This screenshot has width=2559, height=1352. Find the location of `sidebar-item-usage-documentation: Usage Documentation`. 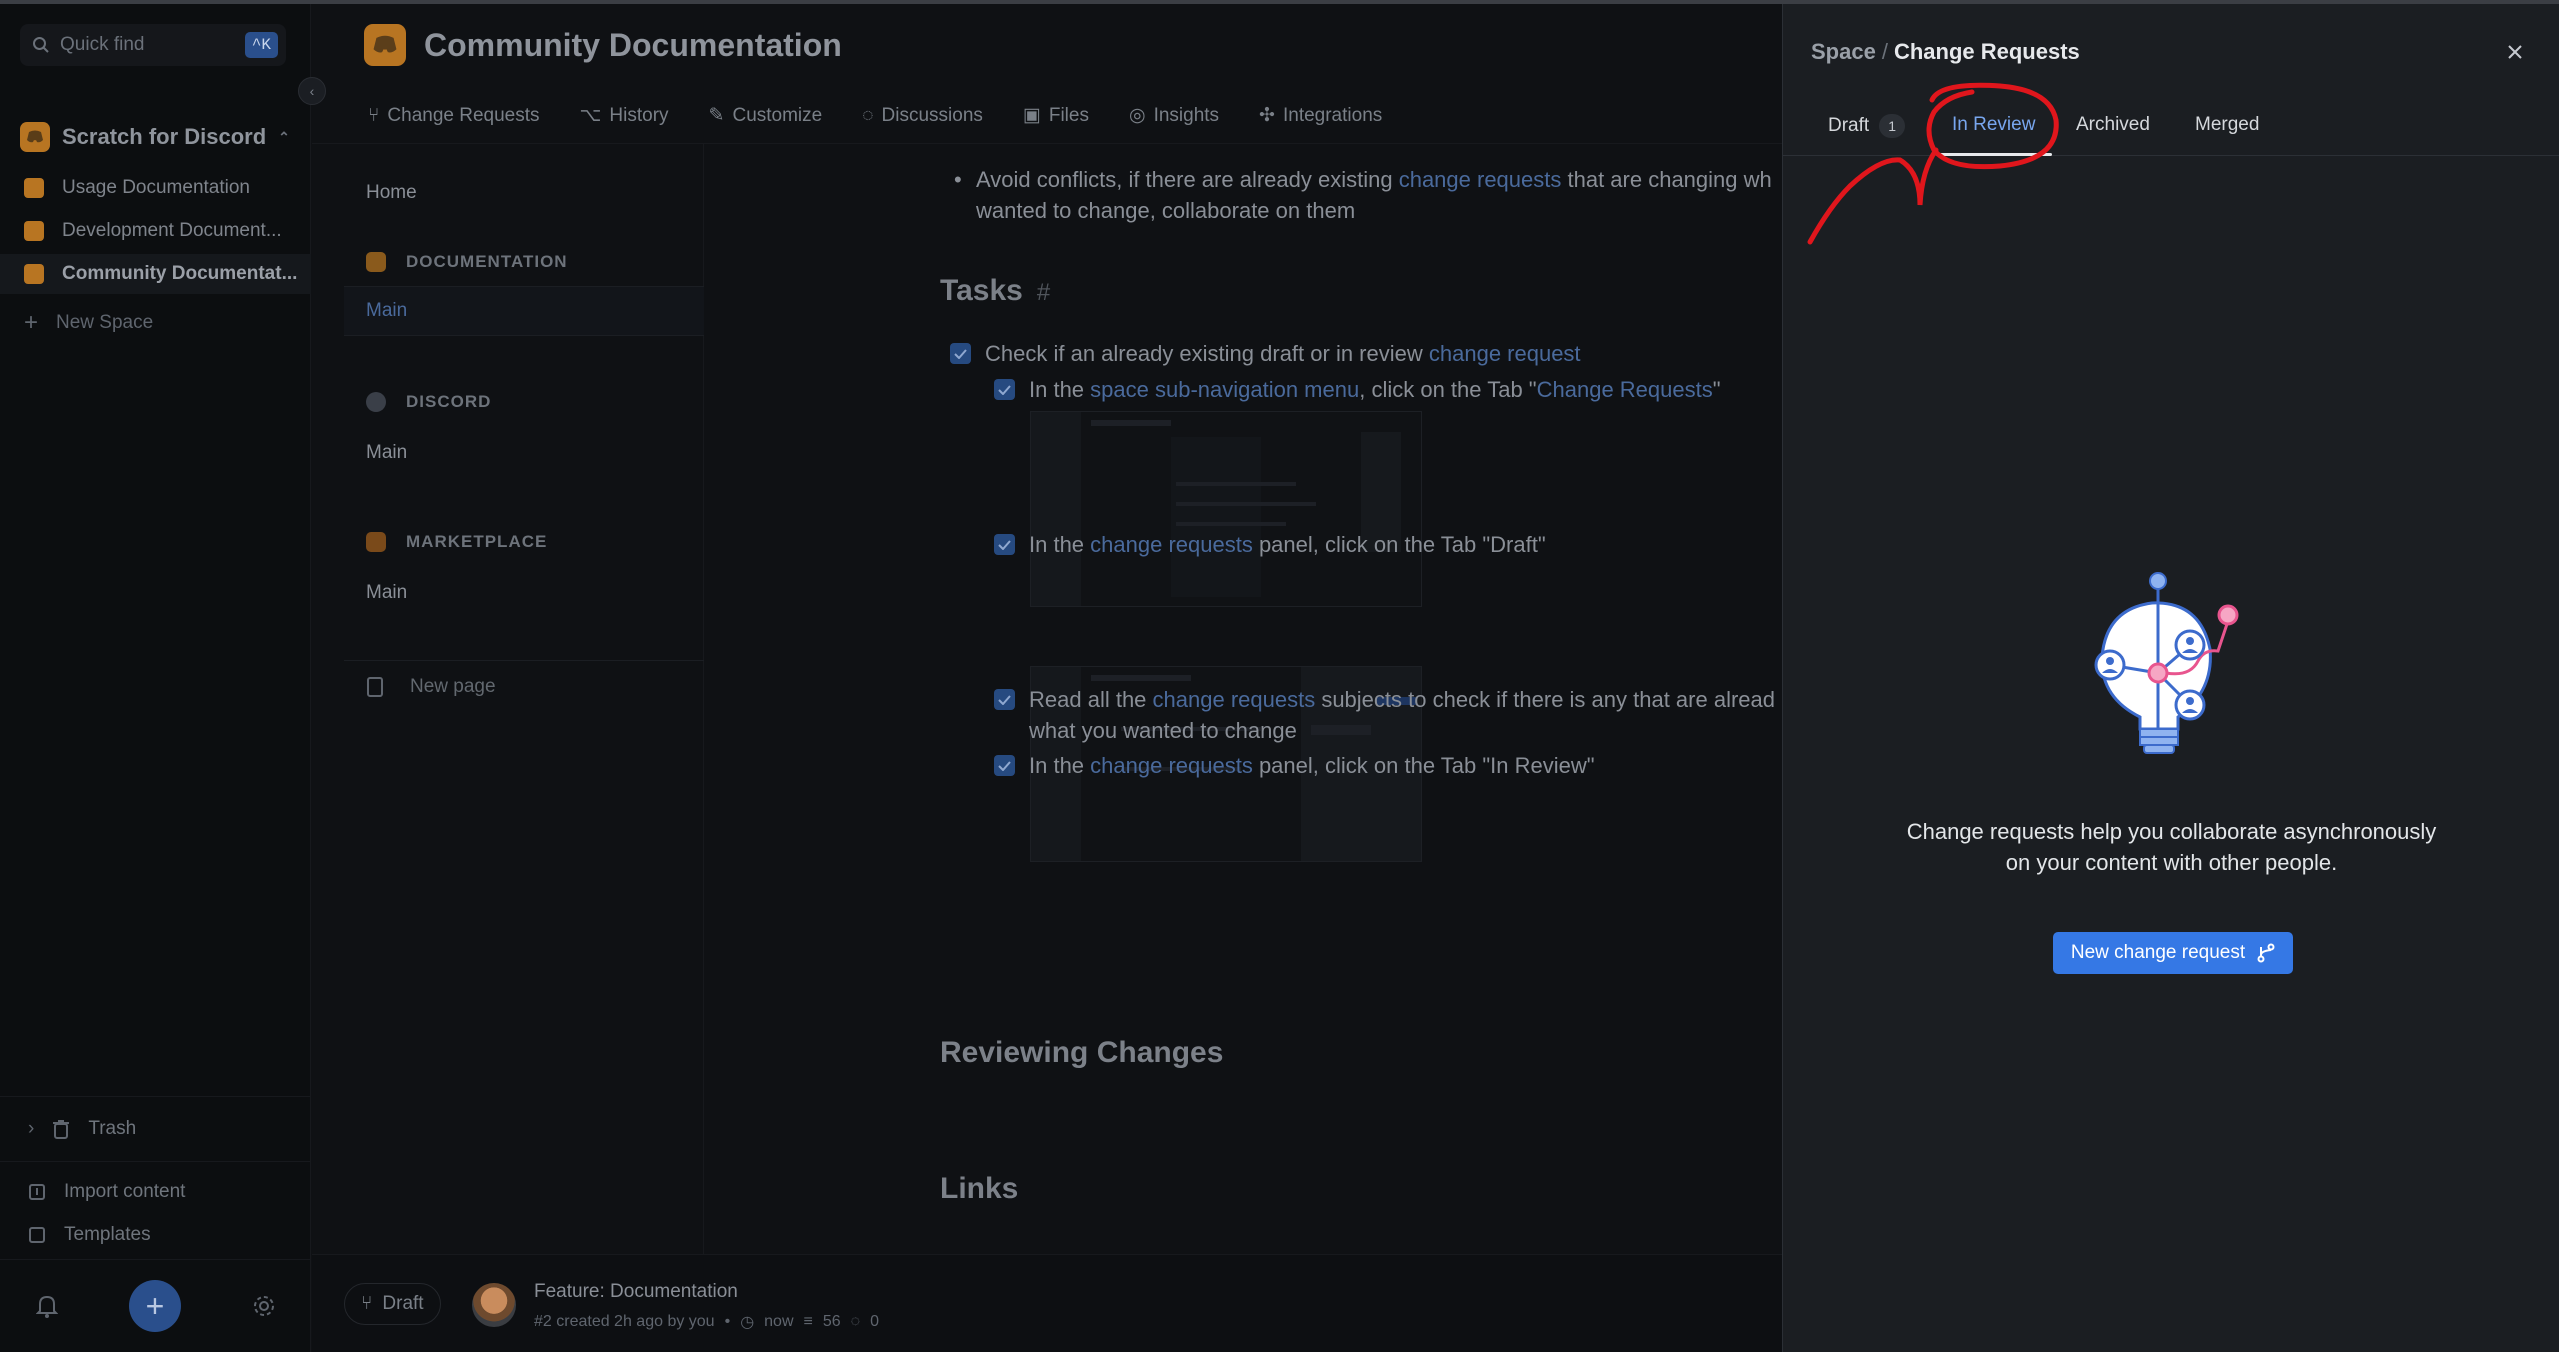

sidebar-item-usage-documentation: Usage Documentation is located at coordinates (155, 188).